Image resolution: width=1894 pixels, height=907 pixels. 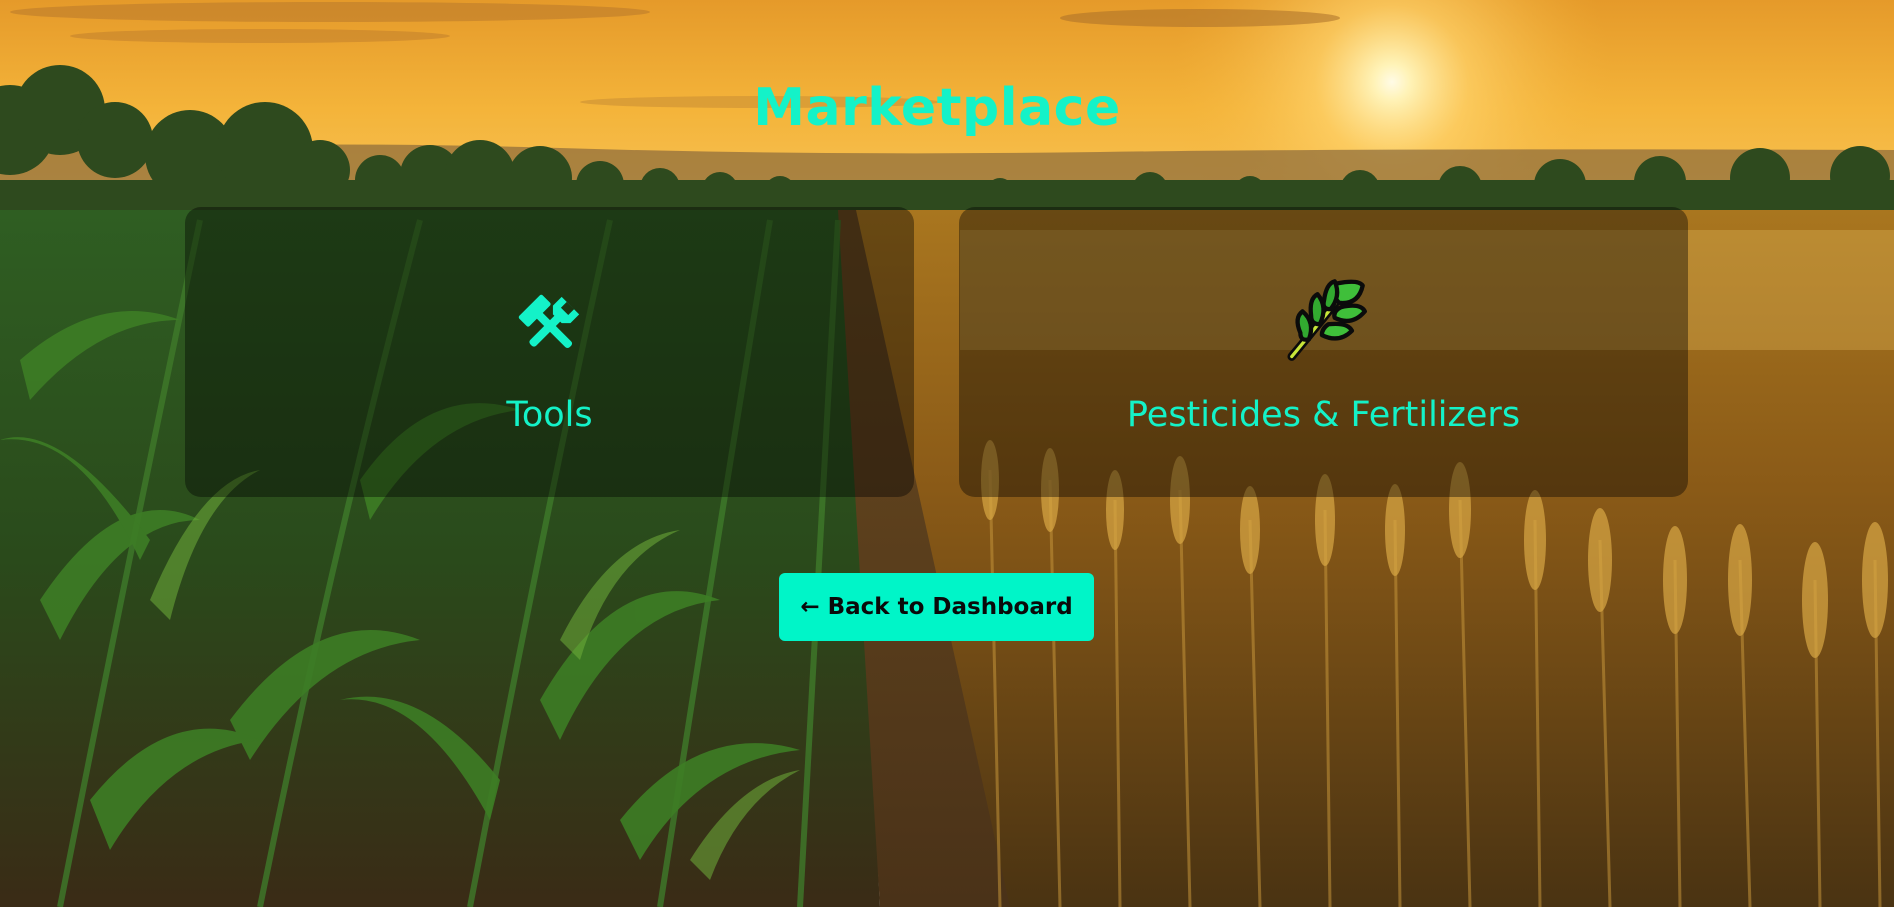 I want to click on category-label-pesticides-fertilizers: Pesticides & Fertilizers, so click(x=1323, y=415).